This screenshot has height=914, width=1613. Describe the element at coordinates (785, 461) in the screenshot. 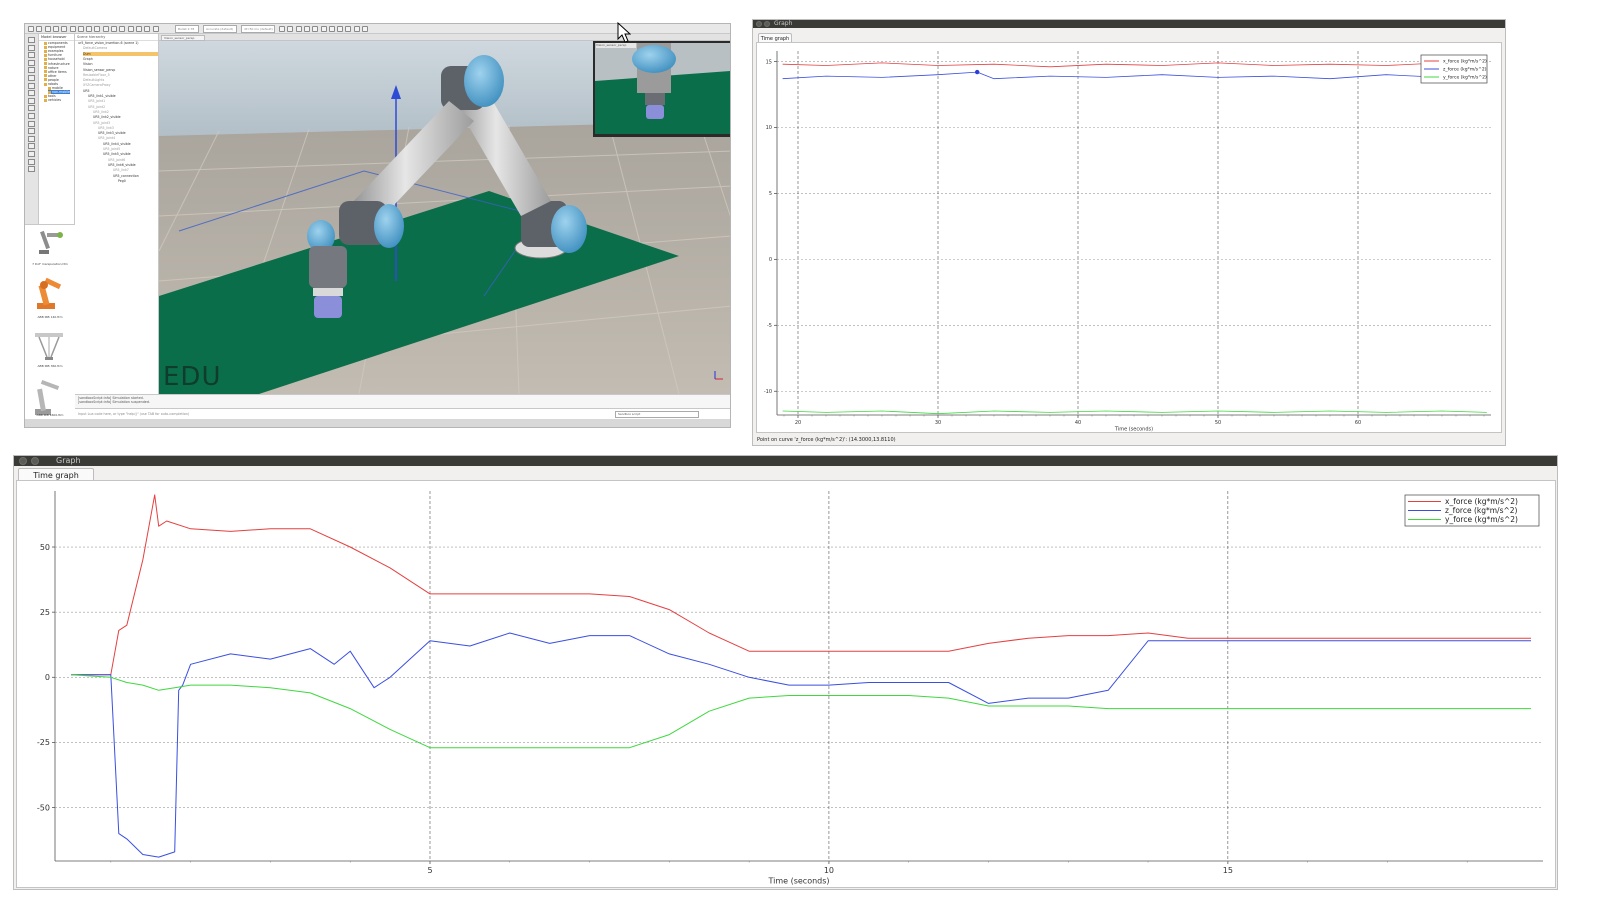

I see `graph-large-titlebar: Graph` at that location.